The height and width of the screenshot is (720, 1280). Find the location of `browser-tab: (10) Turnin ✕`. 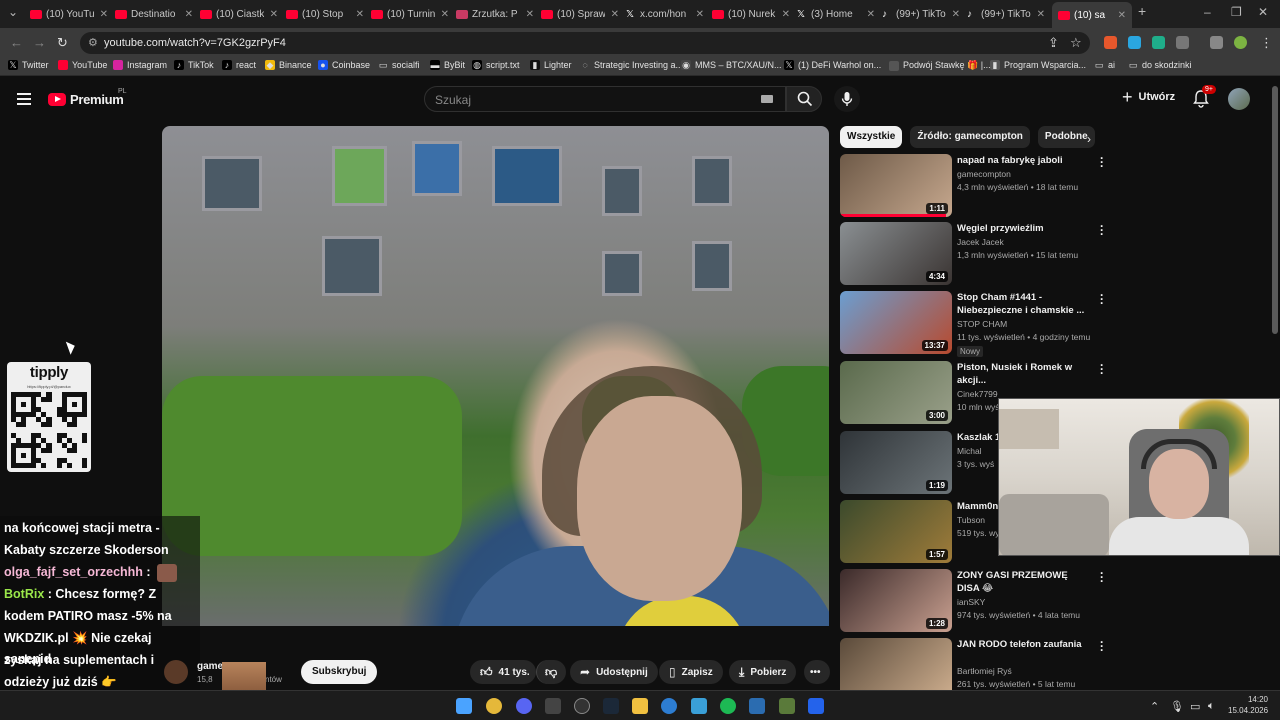

browser-tab: (10) Turnin ✕ is located at coordinates (410, 14).